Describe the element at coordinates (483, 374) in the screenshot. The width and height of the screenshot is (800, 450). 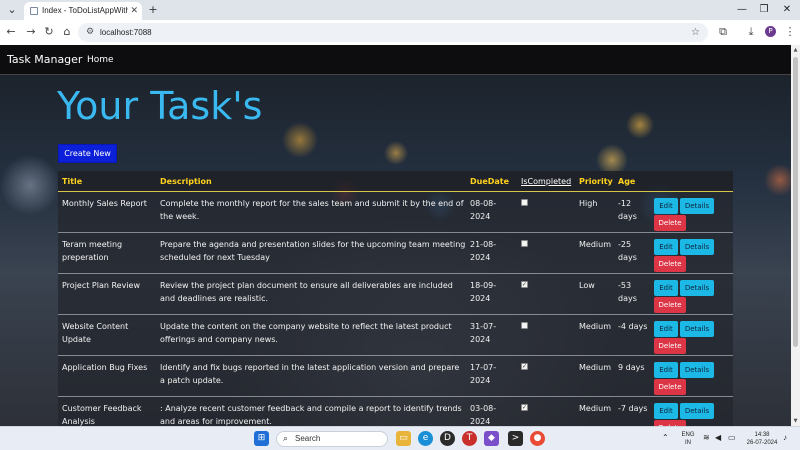
I see `task-due-date: 17-07-2024` at that location.